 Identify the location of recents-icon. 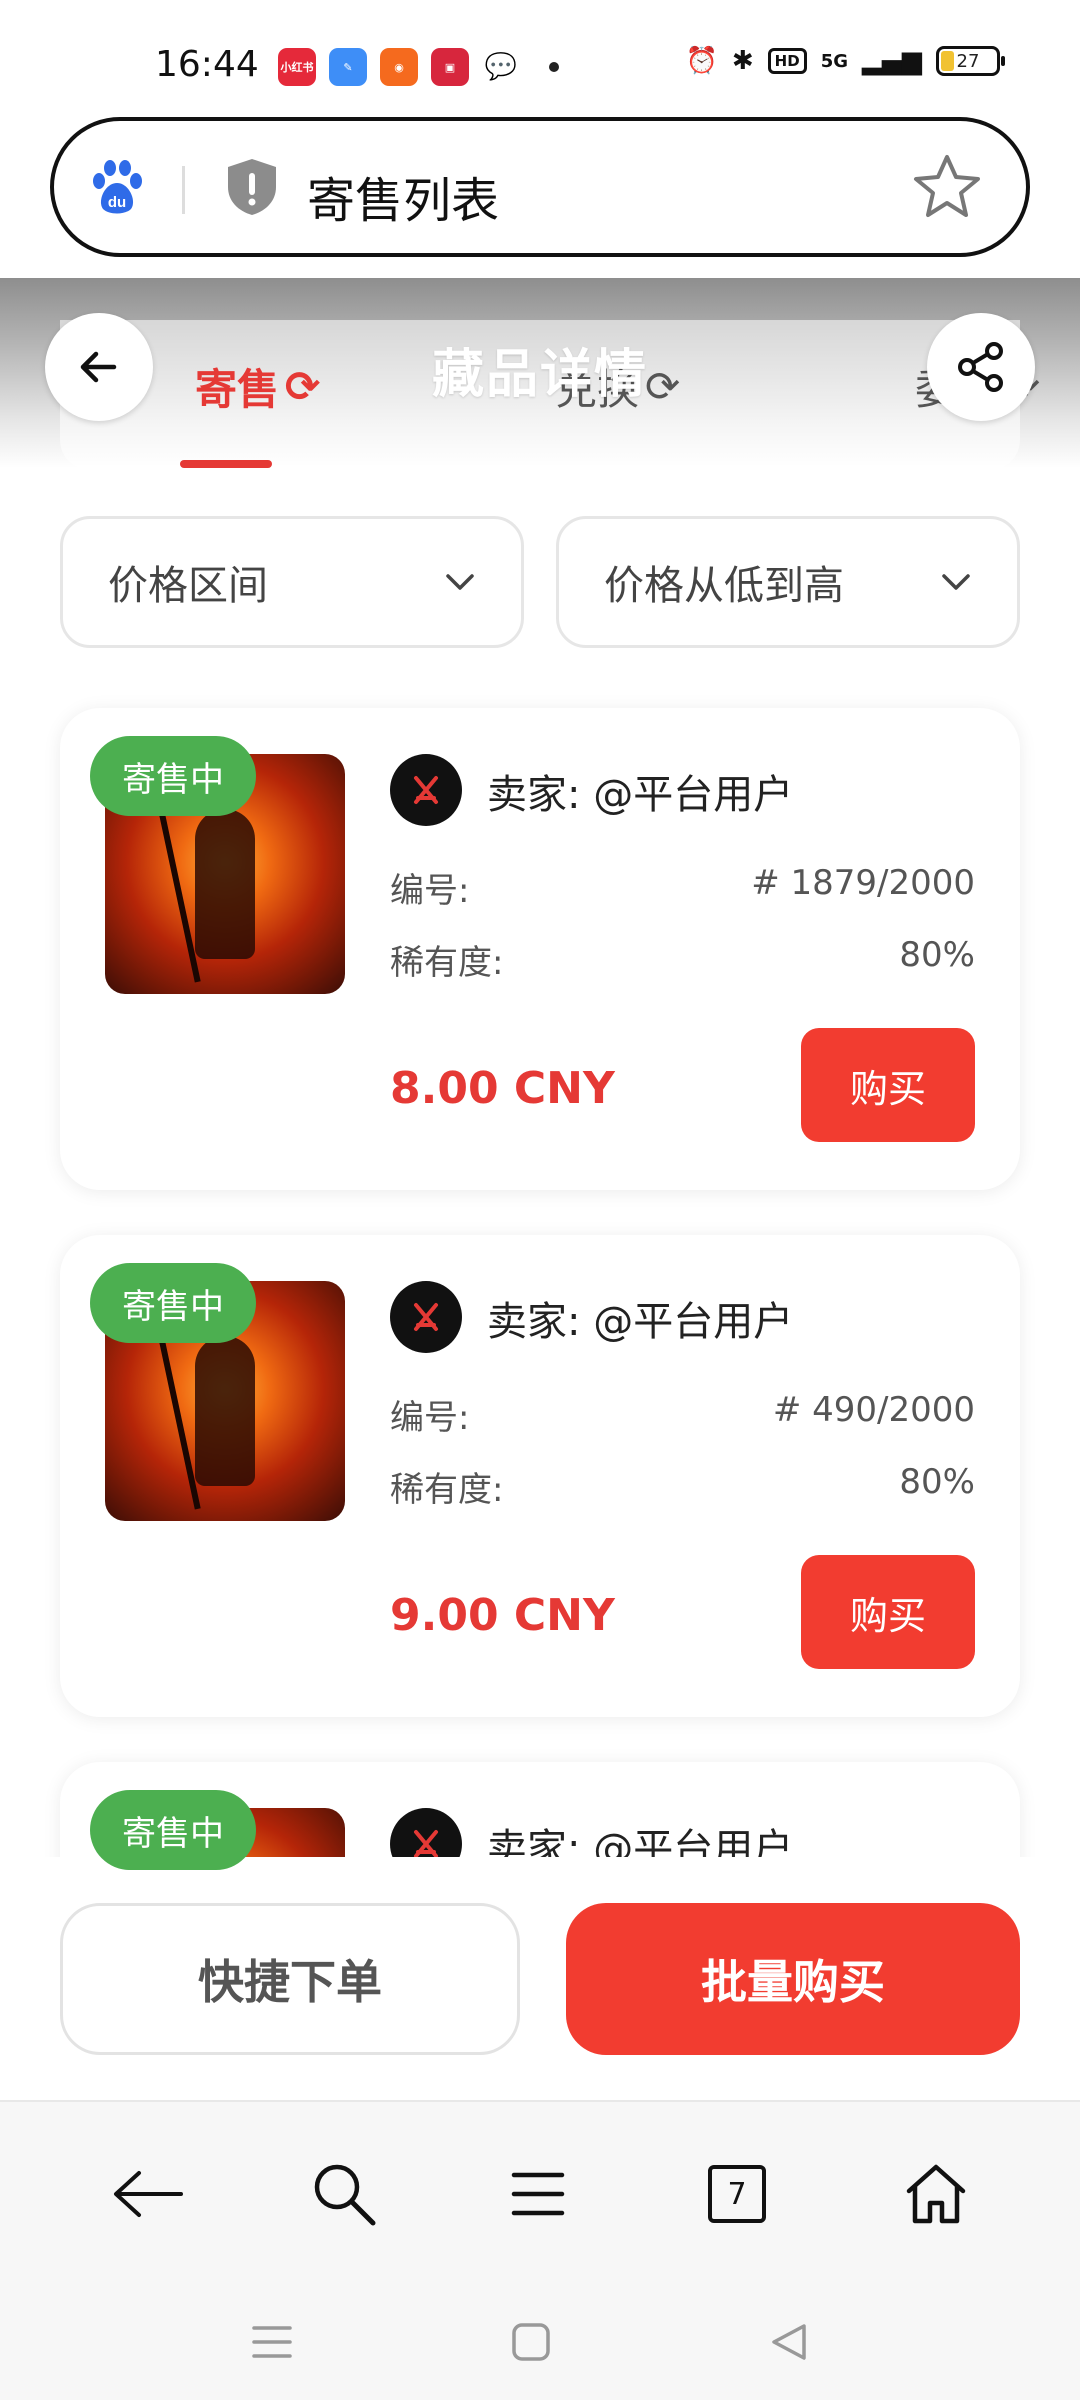
(272, 2342).